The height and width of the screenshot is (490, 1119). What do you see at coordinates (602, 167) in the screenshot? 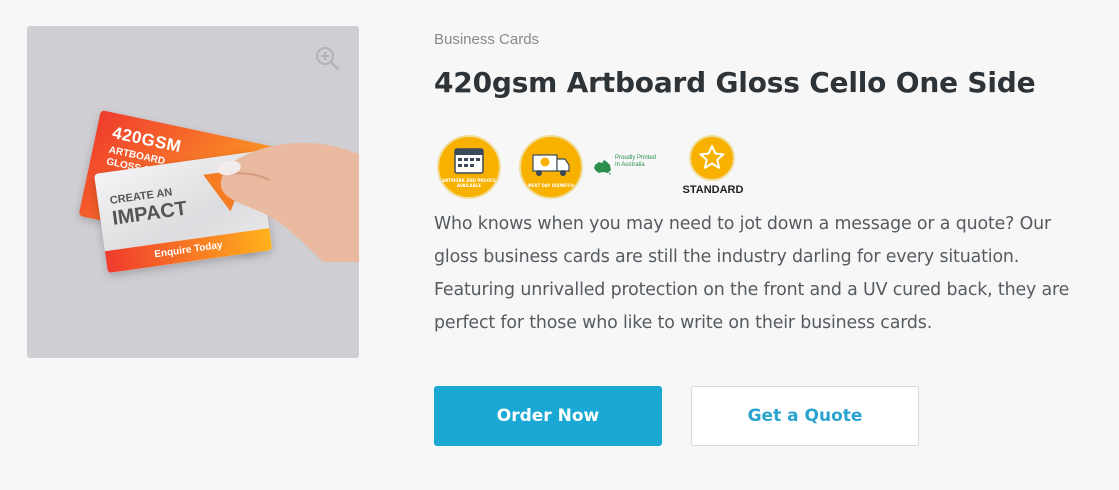
I see `australia-map-icon` at bounding box center [602, 167].